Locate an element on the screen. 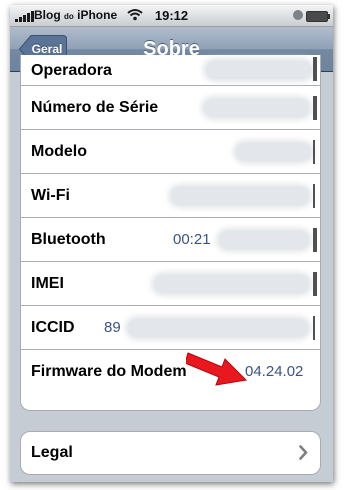 The height and width of the screenshot is (490, 344). legal-row: Legal is located at coordinates (170, 453).